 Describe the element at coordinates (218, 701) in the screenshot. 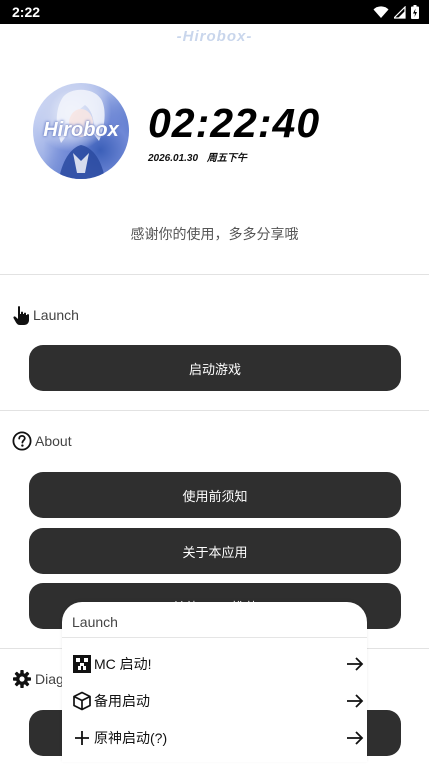

I see `popup-item-backup-launch: 备用启动` at that location.